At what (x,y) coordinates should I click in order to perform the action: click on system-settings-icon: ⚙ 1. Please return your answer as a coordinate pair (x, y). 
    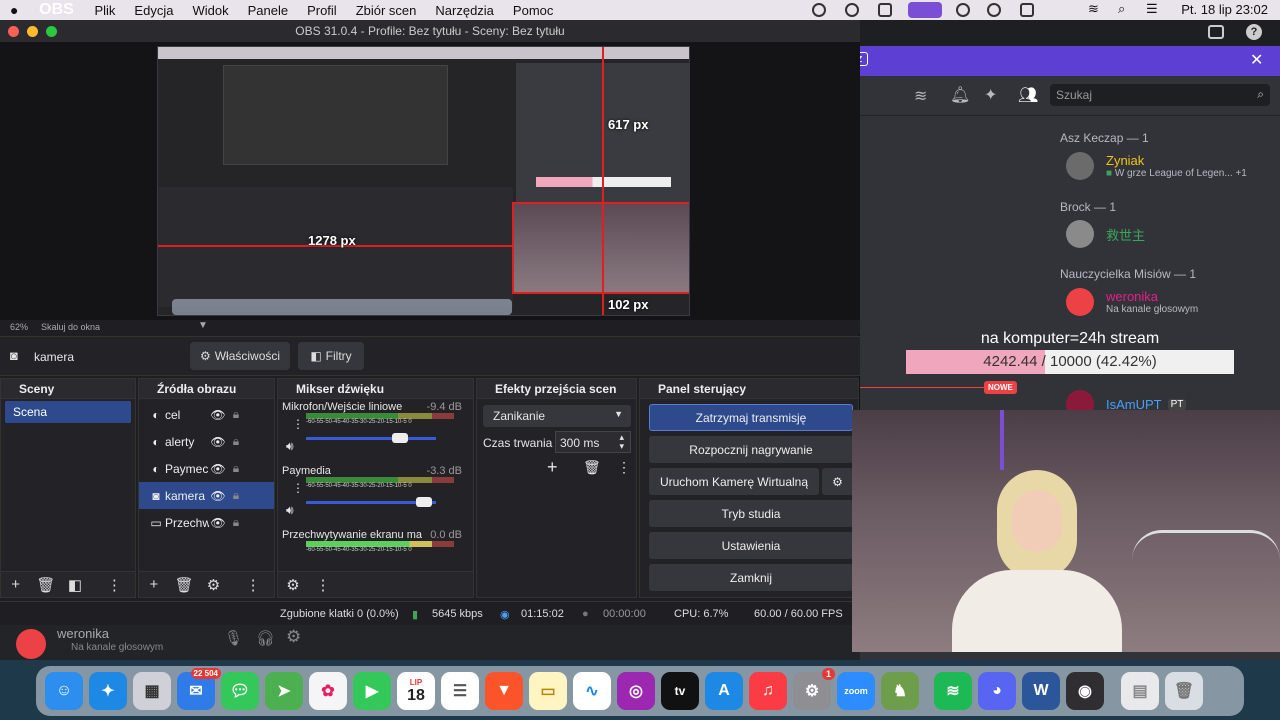
    Looking at the image, I should click on (814, 689).